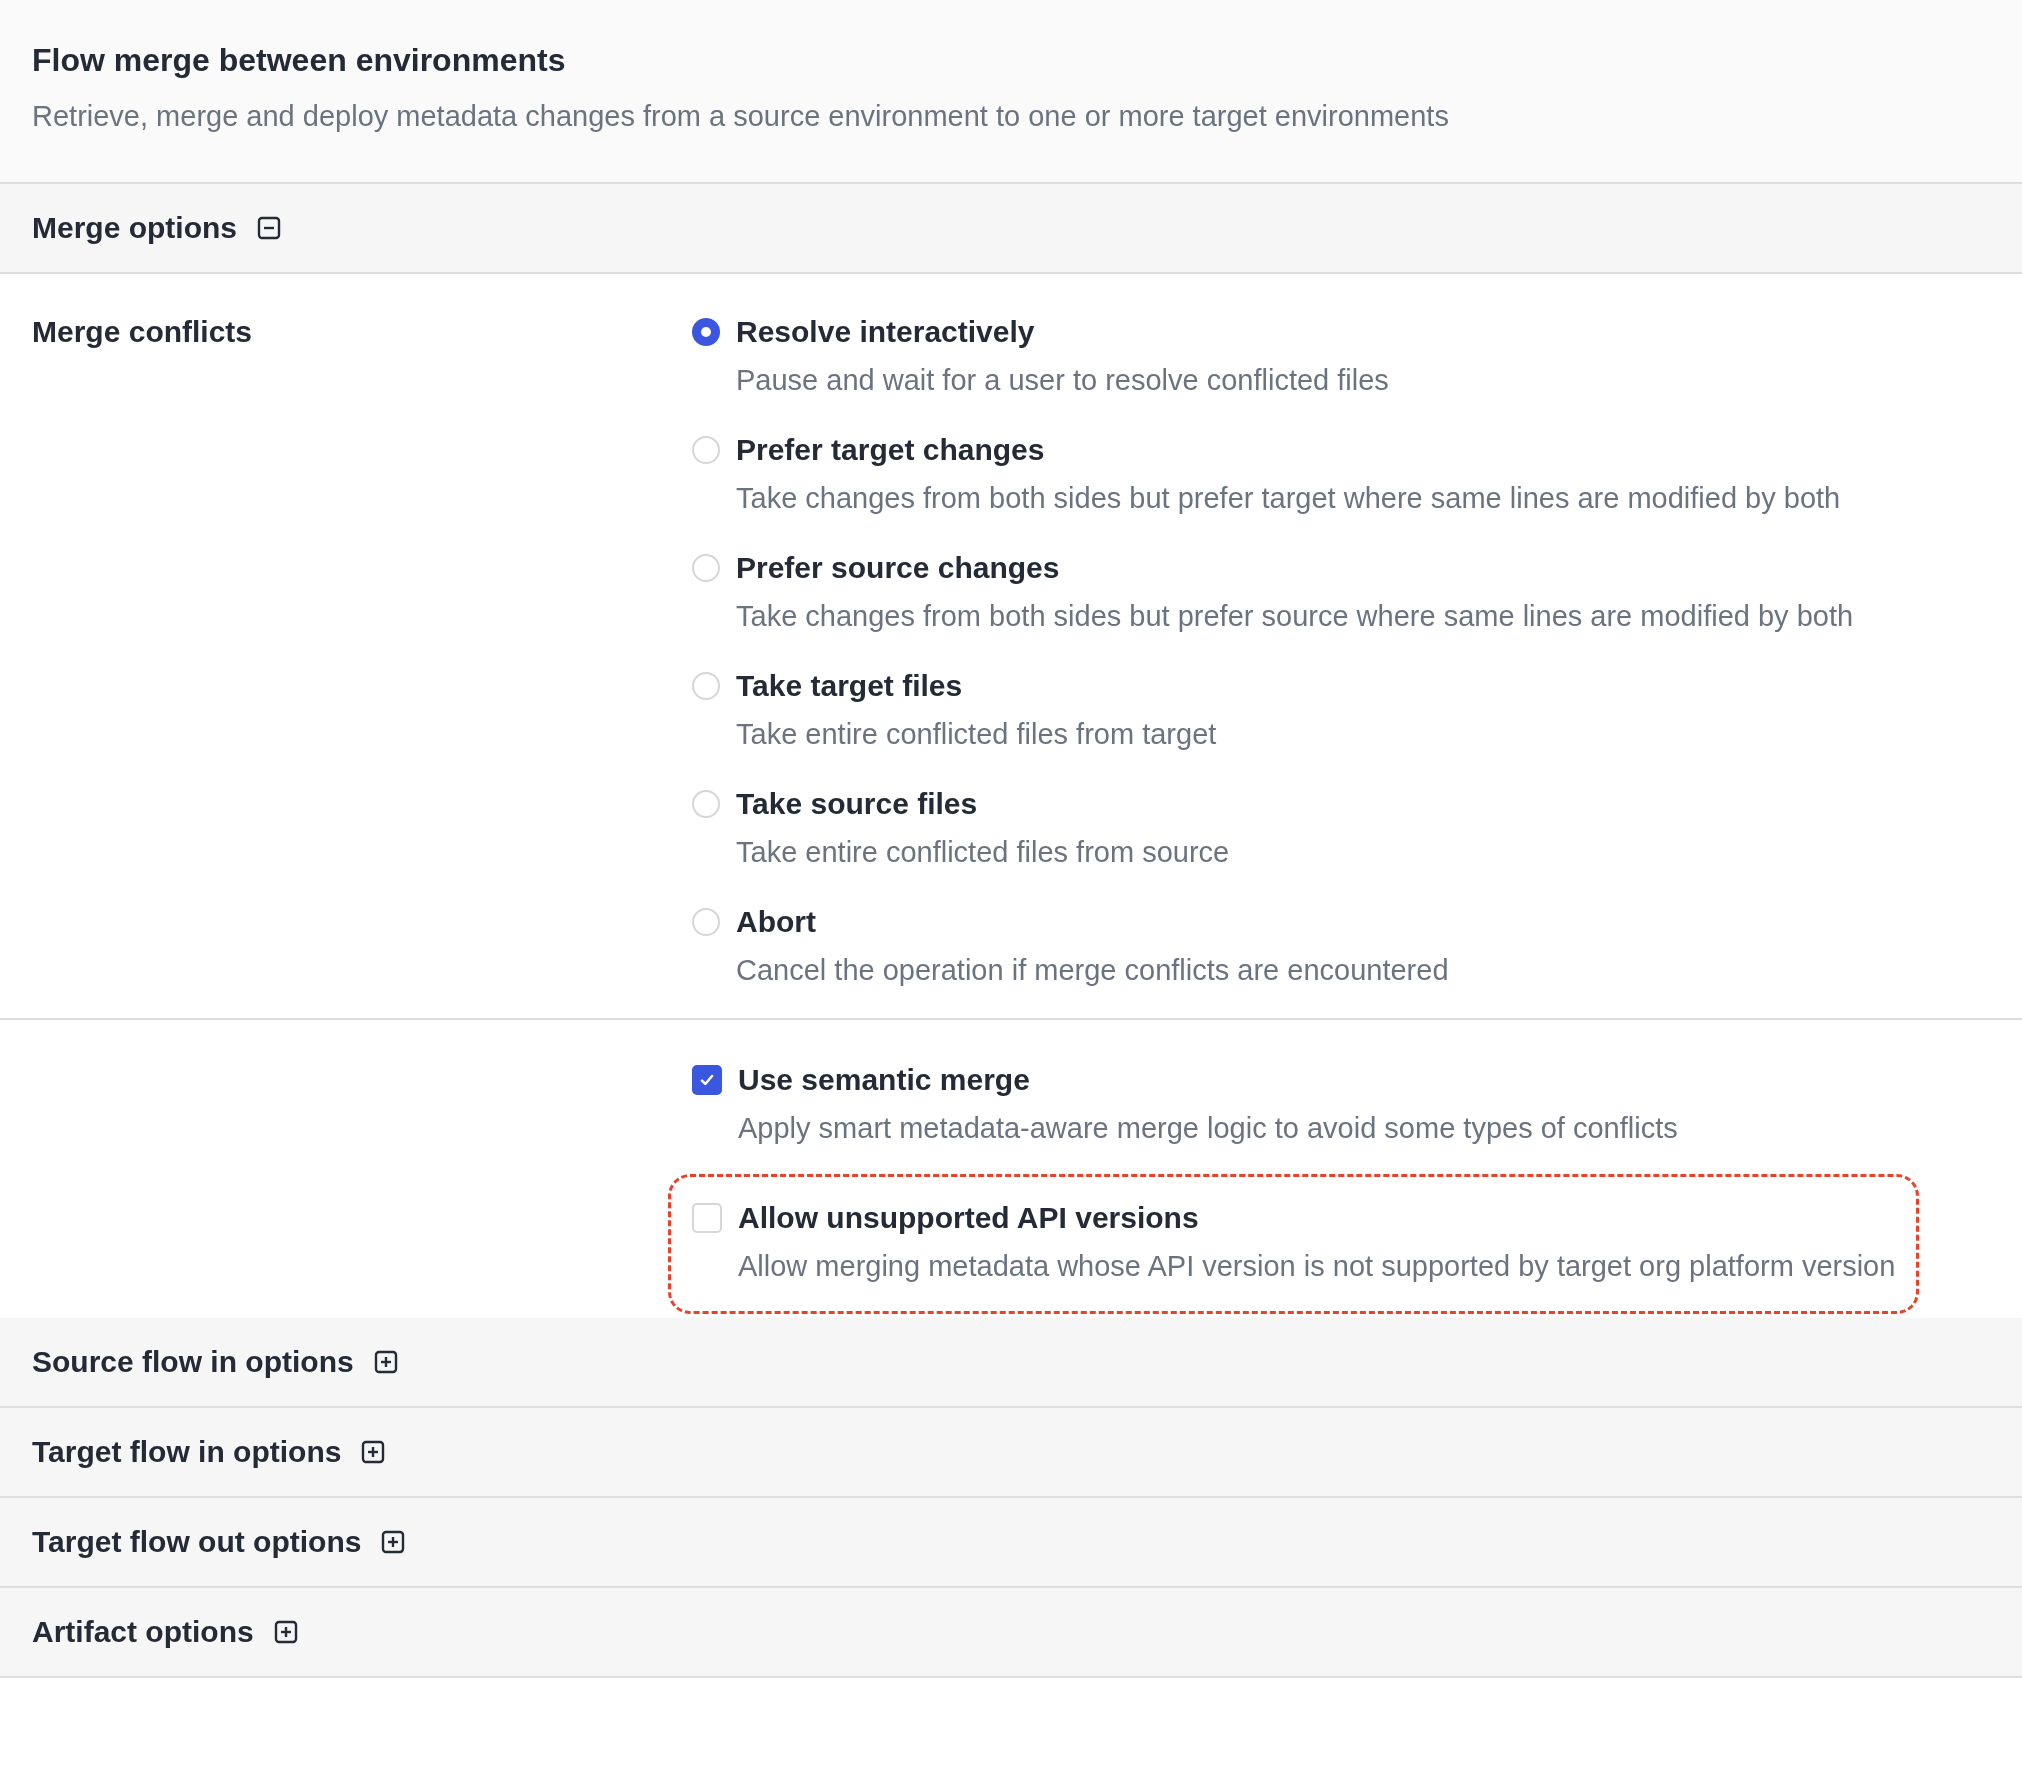 Image resolution: width=2022 pixels, height=1778 pixels. I want to click on section-title: Target flow in options, so click(187, 1452).